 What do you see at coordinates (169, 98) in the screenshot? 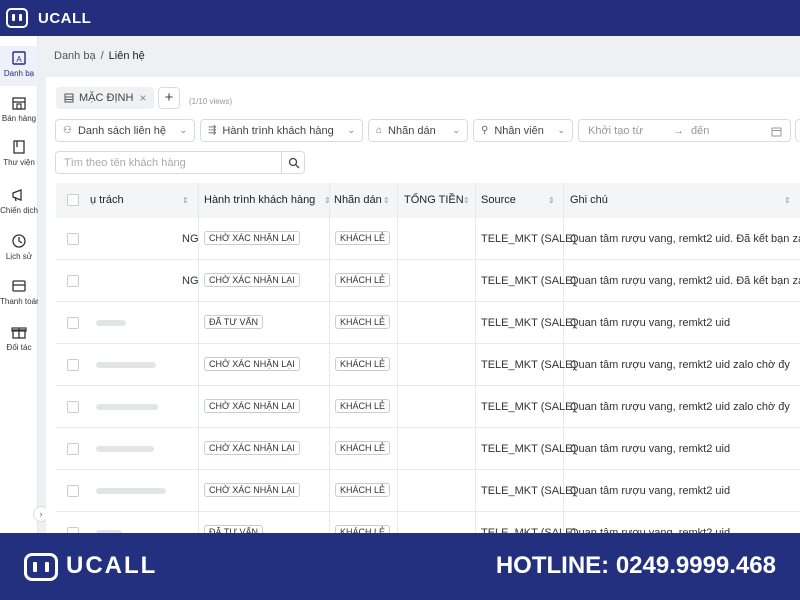
I see `add-tab-button: +` at bounding box center [169, 98].